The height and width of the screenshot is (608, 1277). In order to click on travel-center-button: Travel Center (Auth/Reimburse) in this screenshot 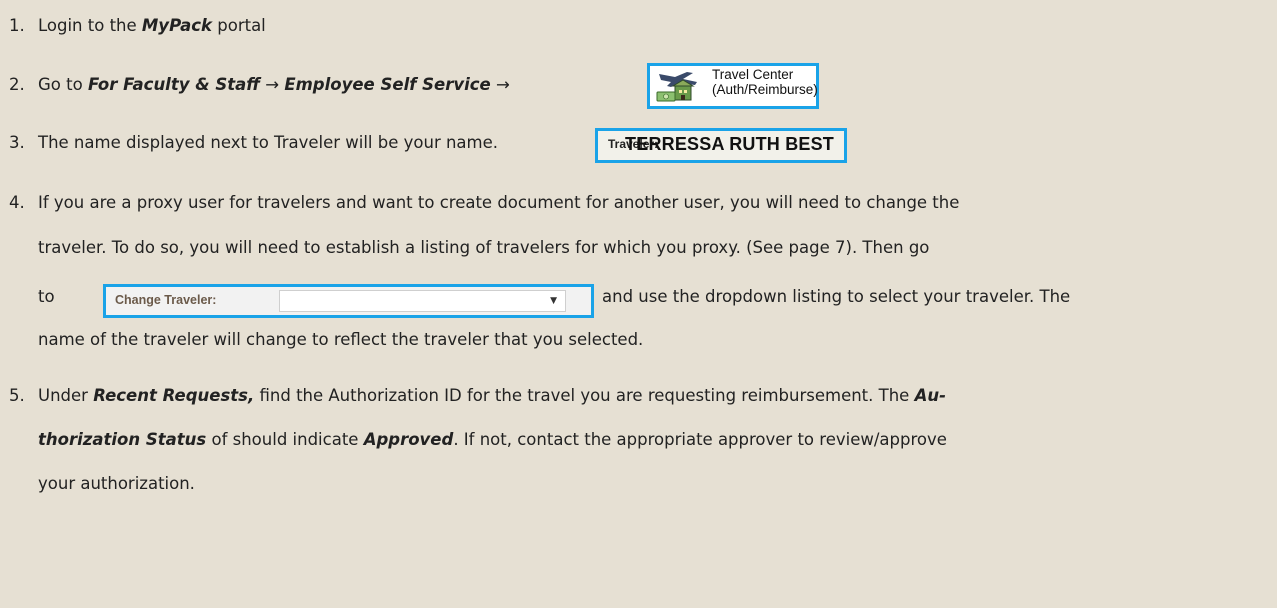, I will do `click(733, 86)`.